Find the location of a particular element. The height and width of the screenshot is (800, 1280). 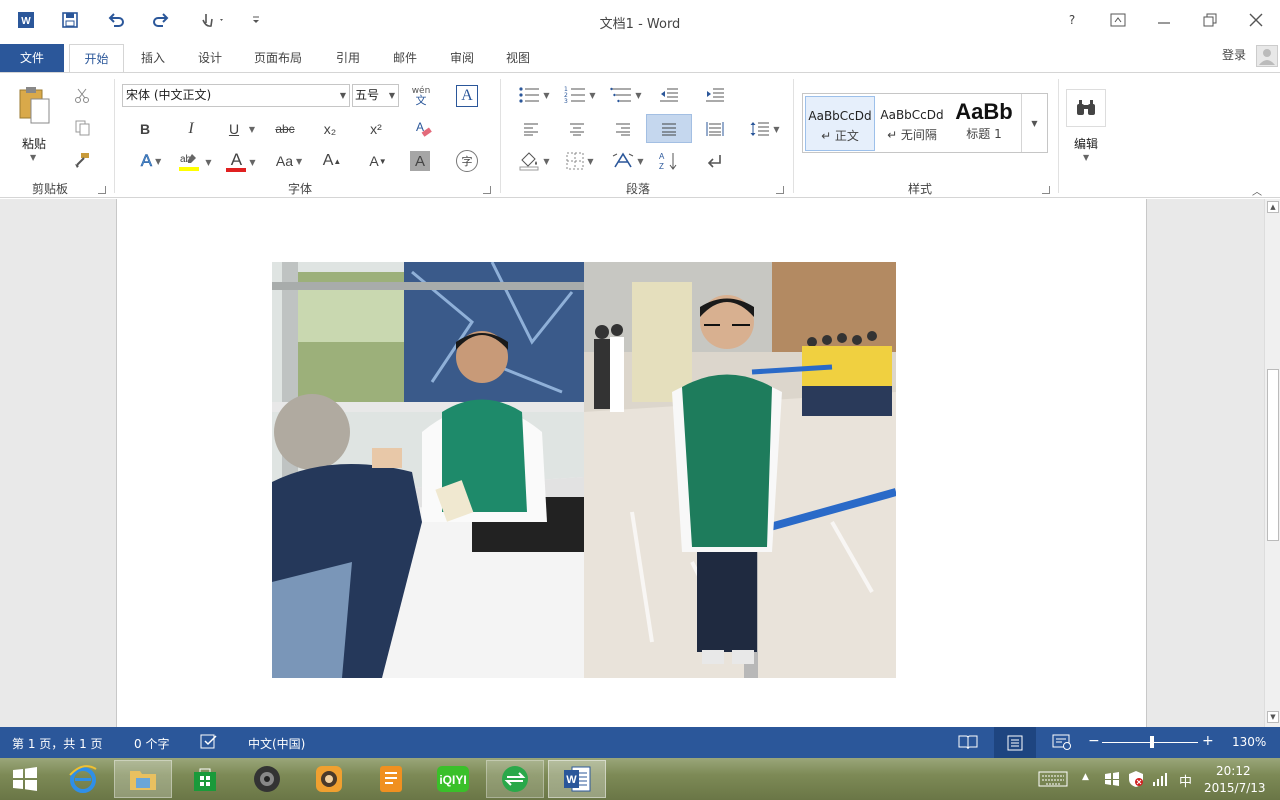

zoom-out-button: − is located at coordinates (1094, 741).